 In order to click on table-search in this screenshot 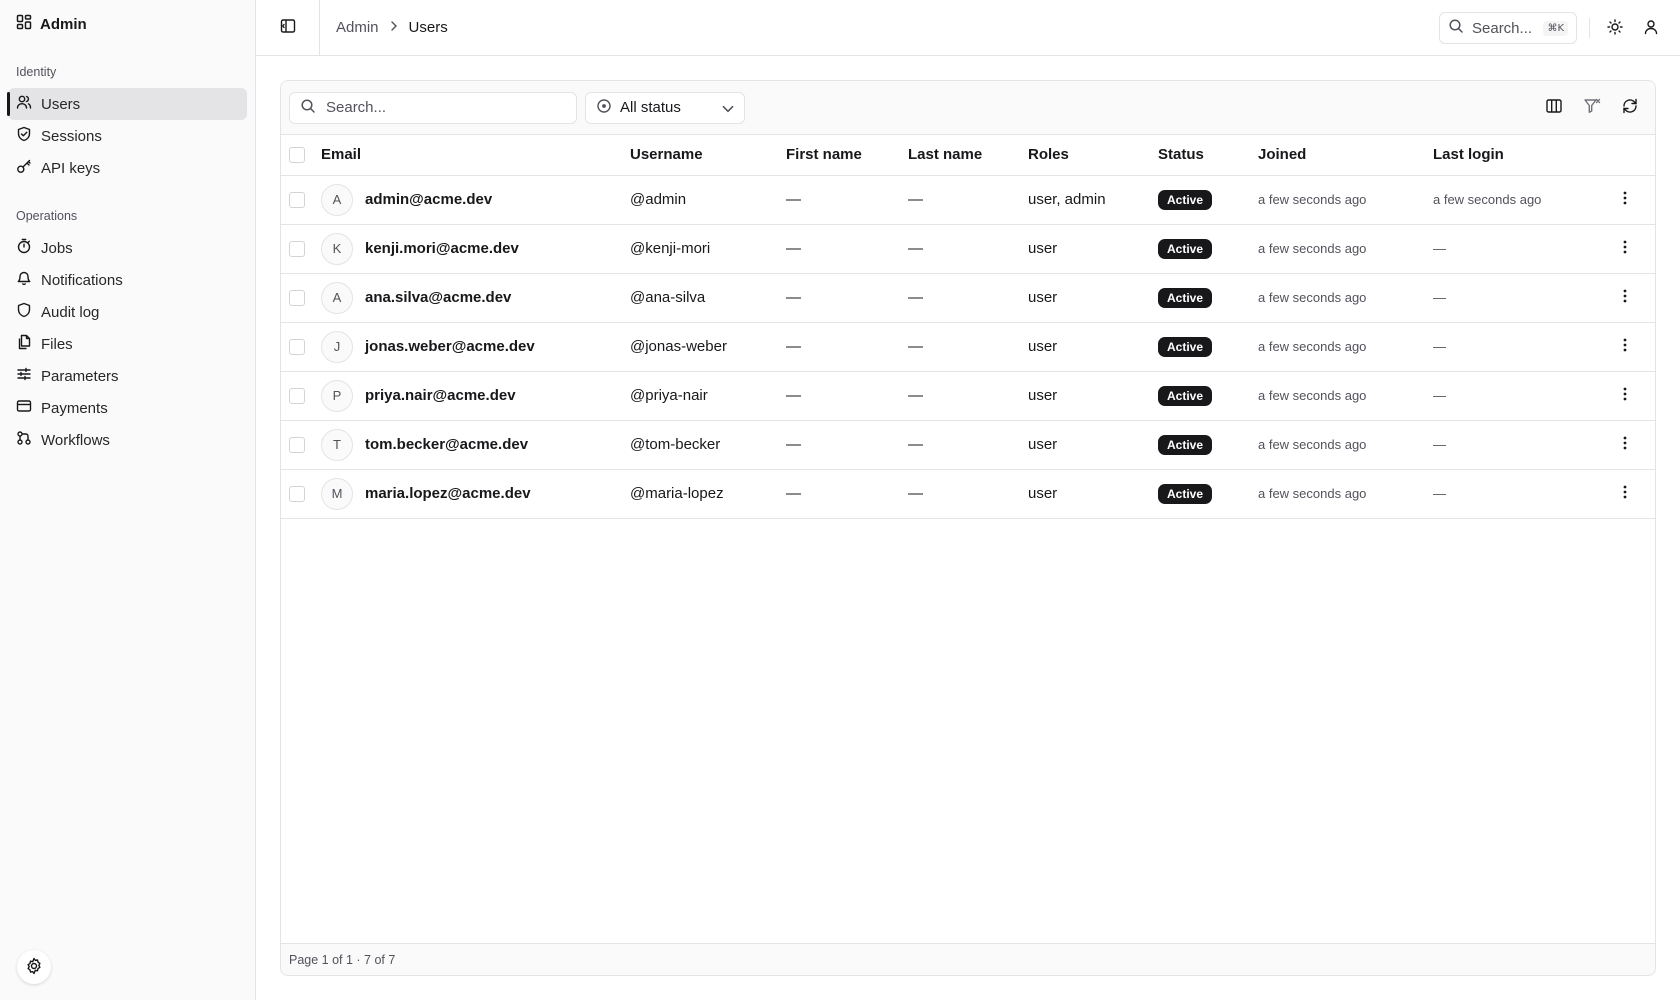, I will do `click(433, 107)`.